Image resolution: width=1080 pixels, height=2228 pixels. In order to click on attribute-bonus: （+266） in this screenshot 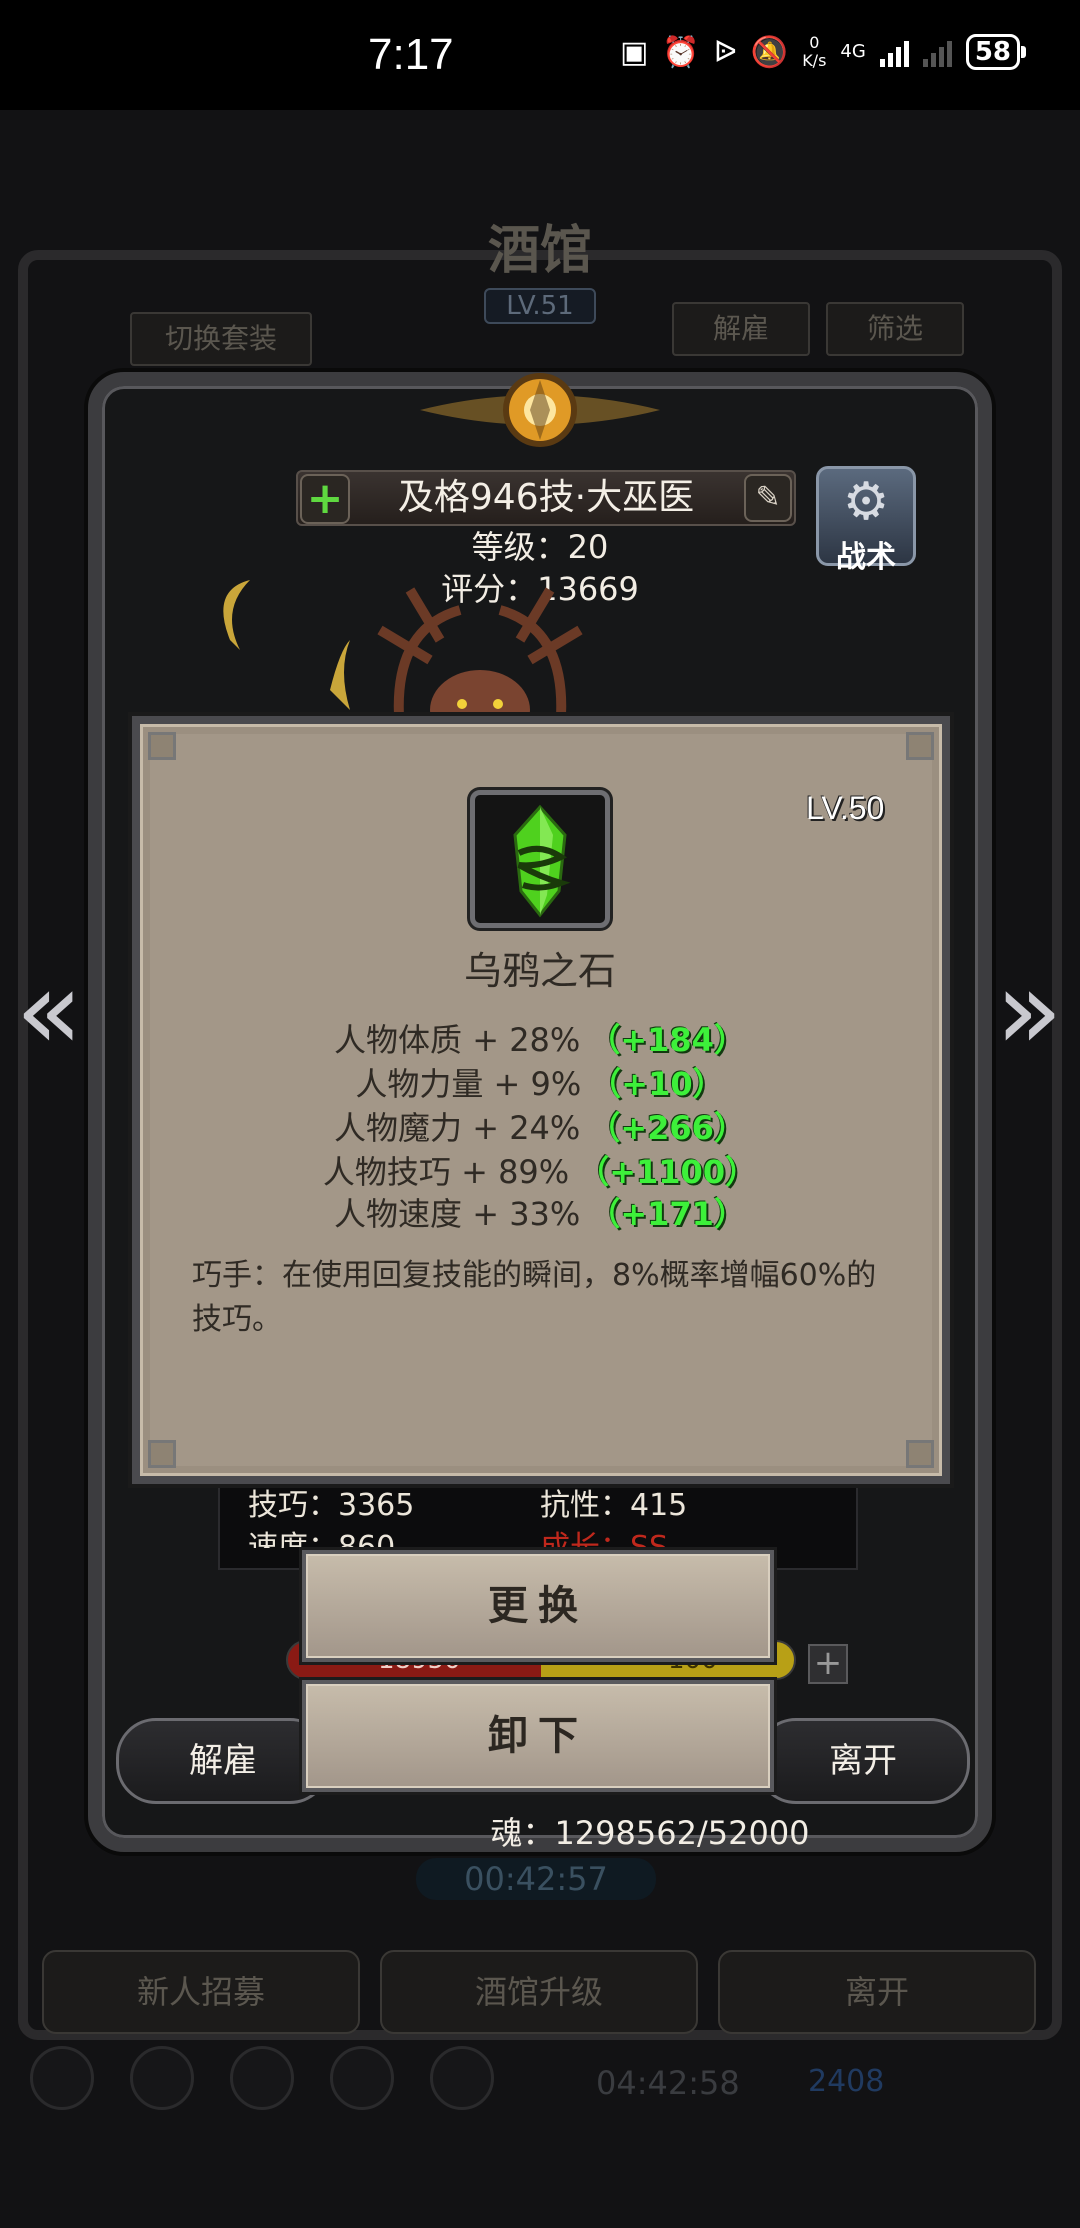, I will do `click(667, 1128)`.